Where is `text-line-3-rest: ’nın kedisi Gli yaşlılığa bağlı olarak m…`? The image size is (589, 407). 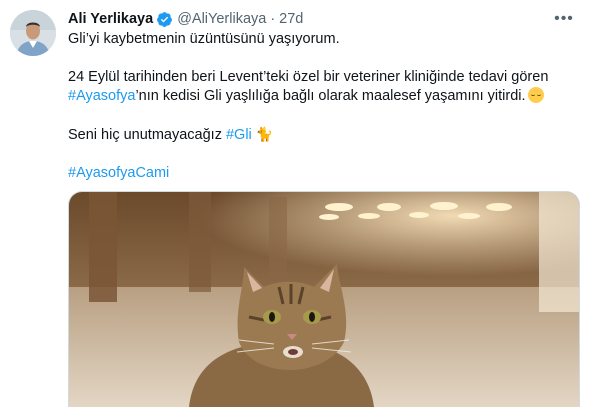
text-line-3-rest: ’nın kedisi Gli yaşlılığa bağlı olarak m… is located at coordinates (330, 96).